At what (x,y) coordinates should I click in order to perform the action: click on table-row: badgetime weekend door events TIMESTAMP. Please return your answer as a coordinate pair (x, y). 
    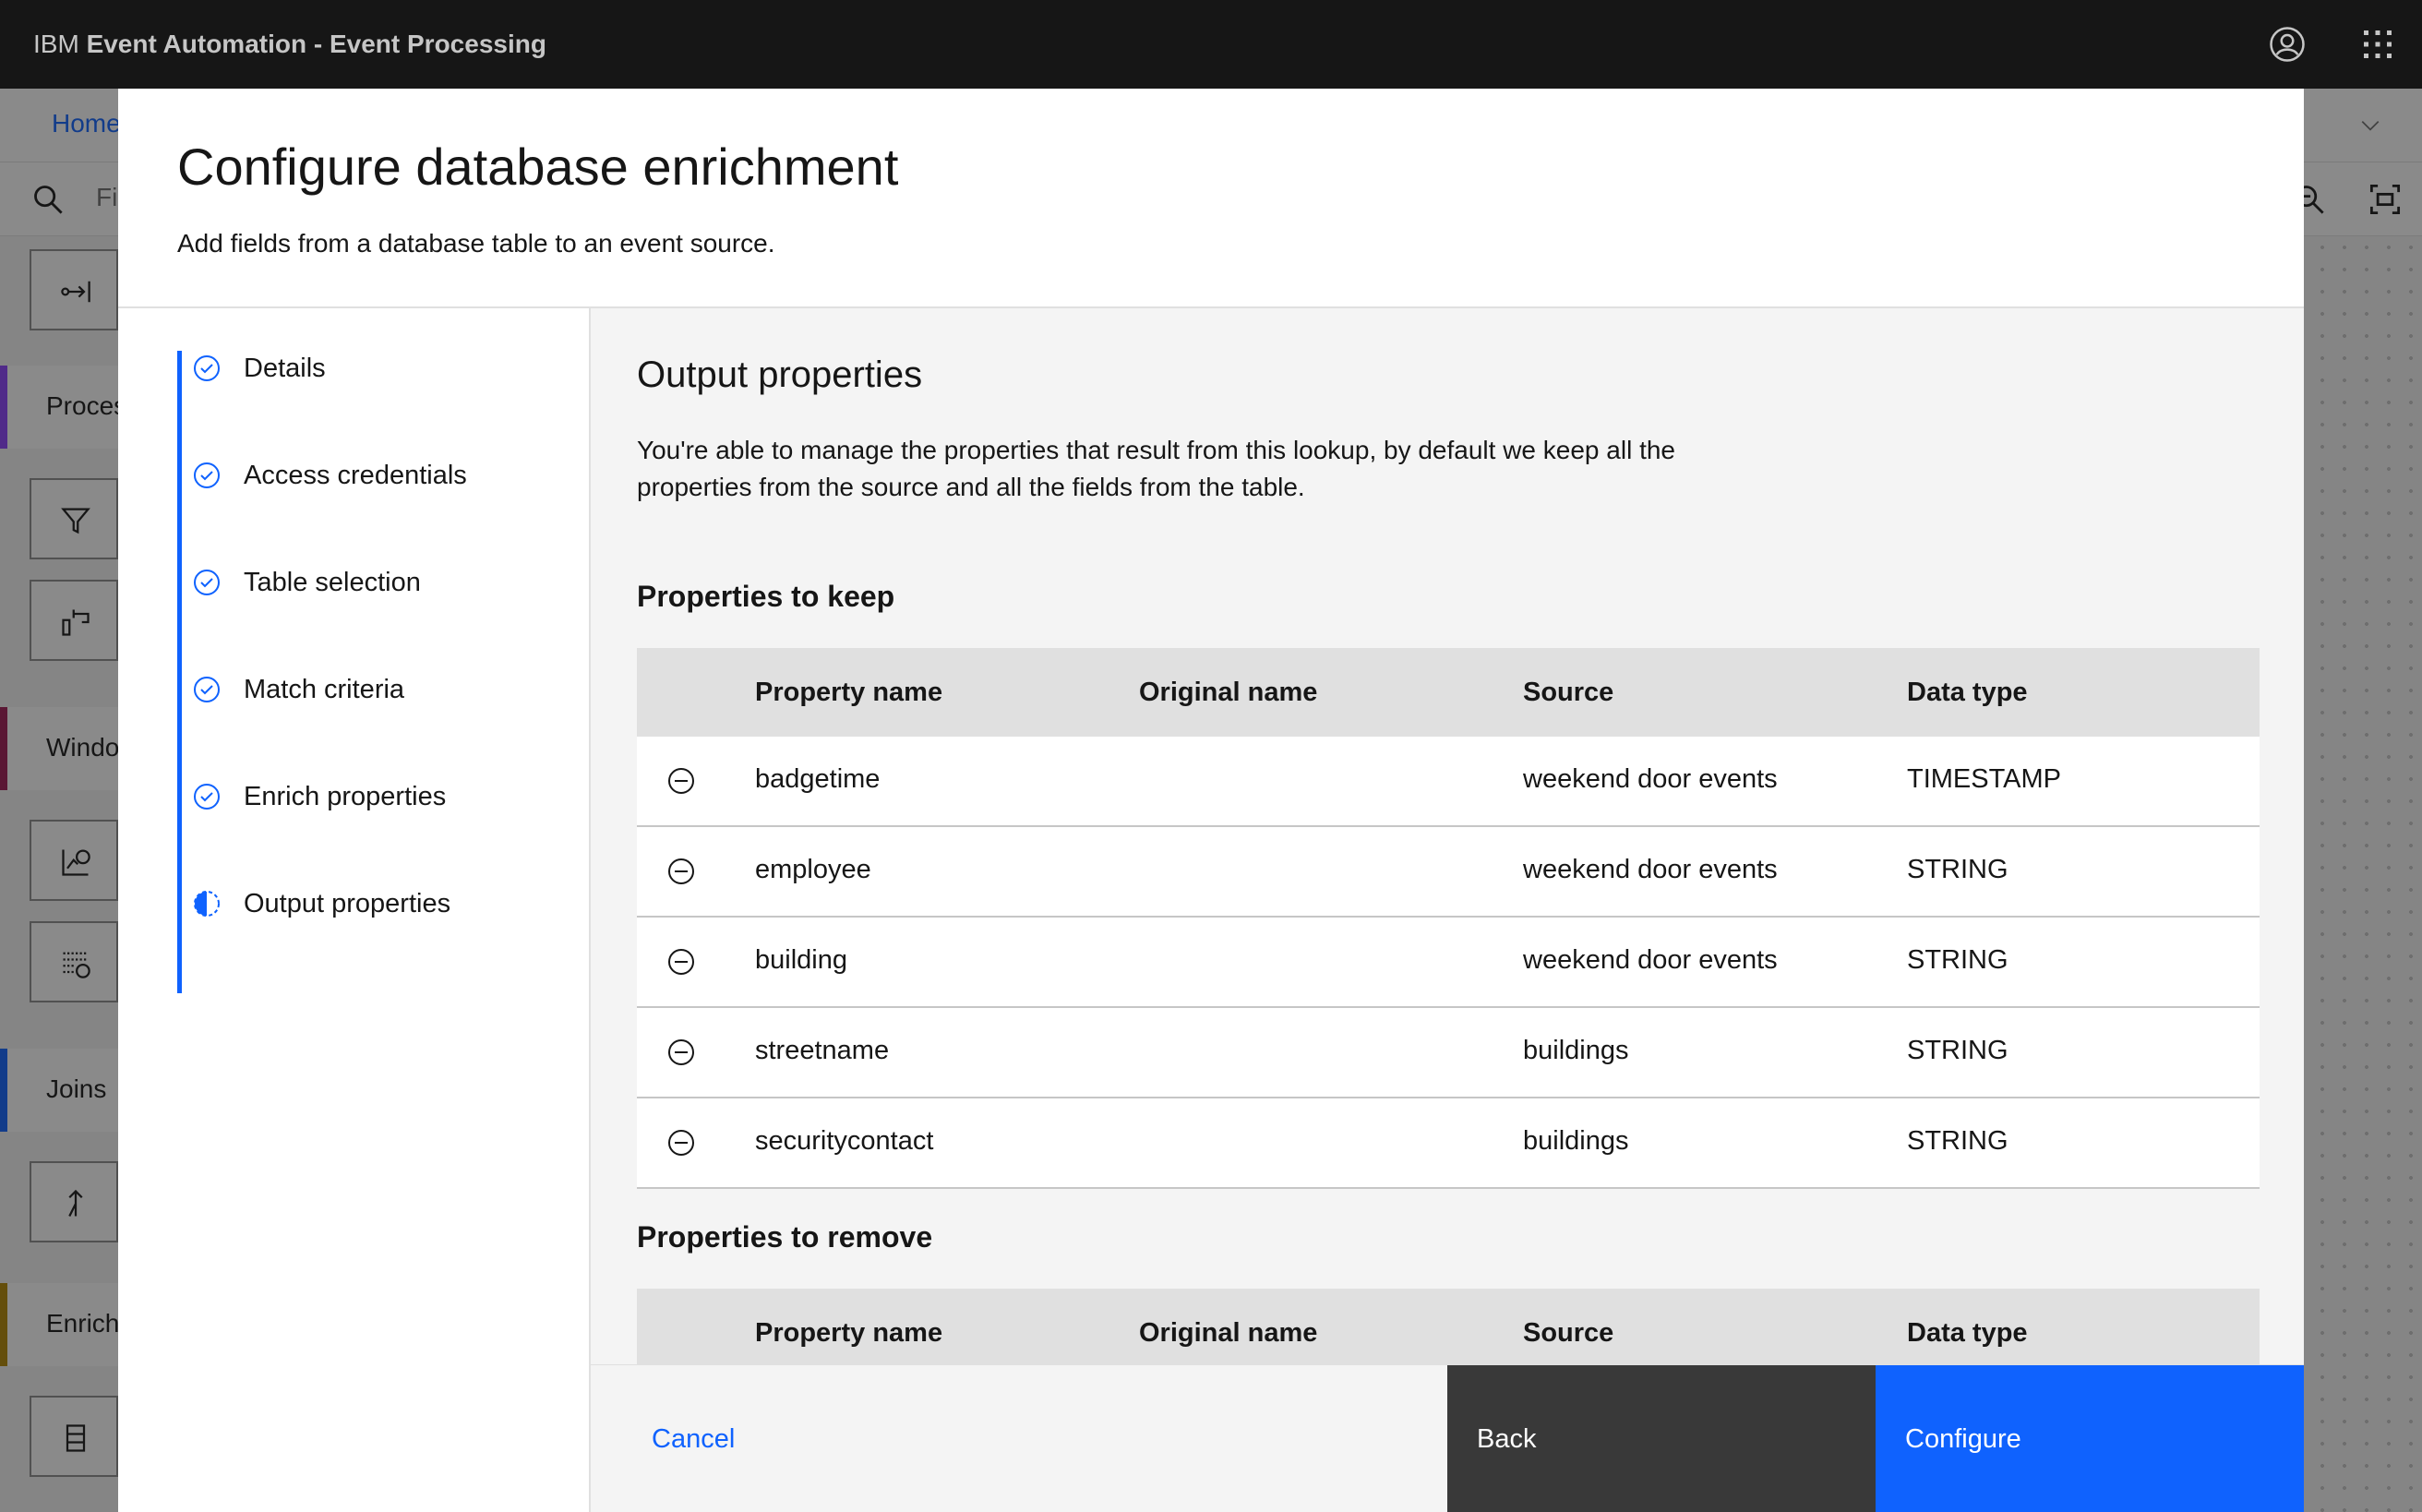
    Looking at the image, I should click on (1448, 782).